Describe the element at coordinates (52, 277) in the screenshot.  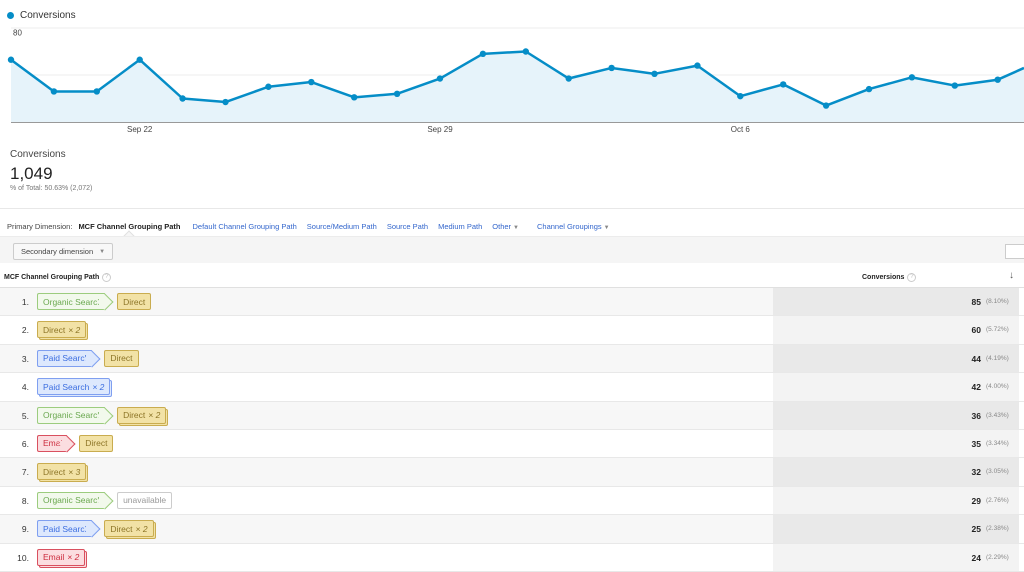
I see `column-path-label: MCF Channel Grouping Path` at that location.